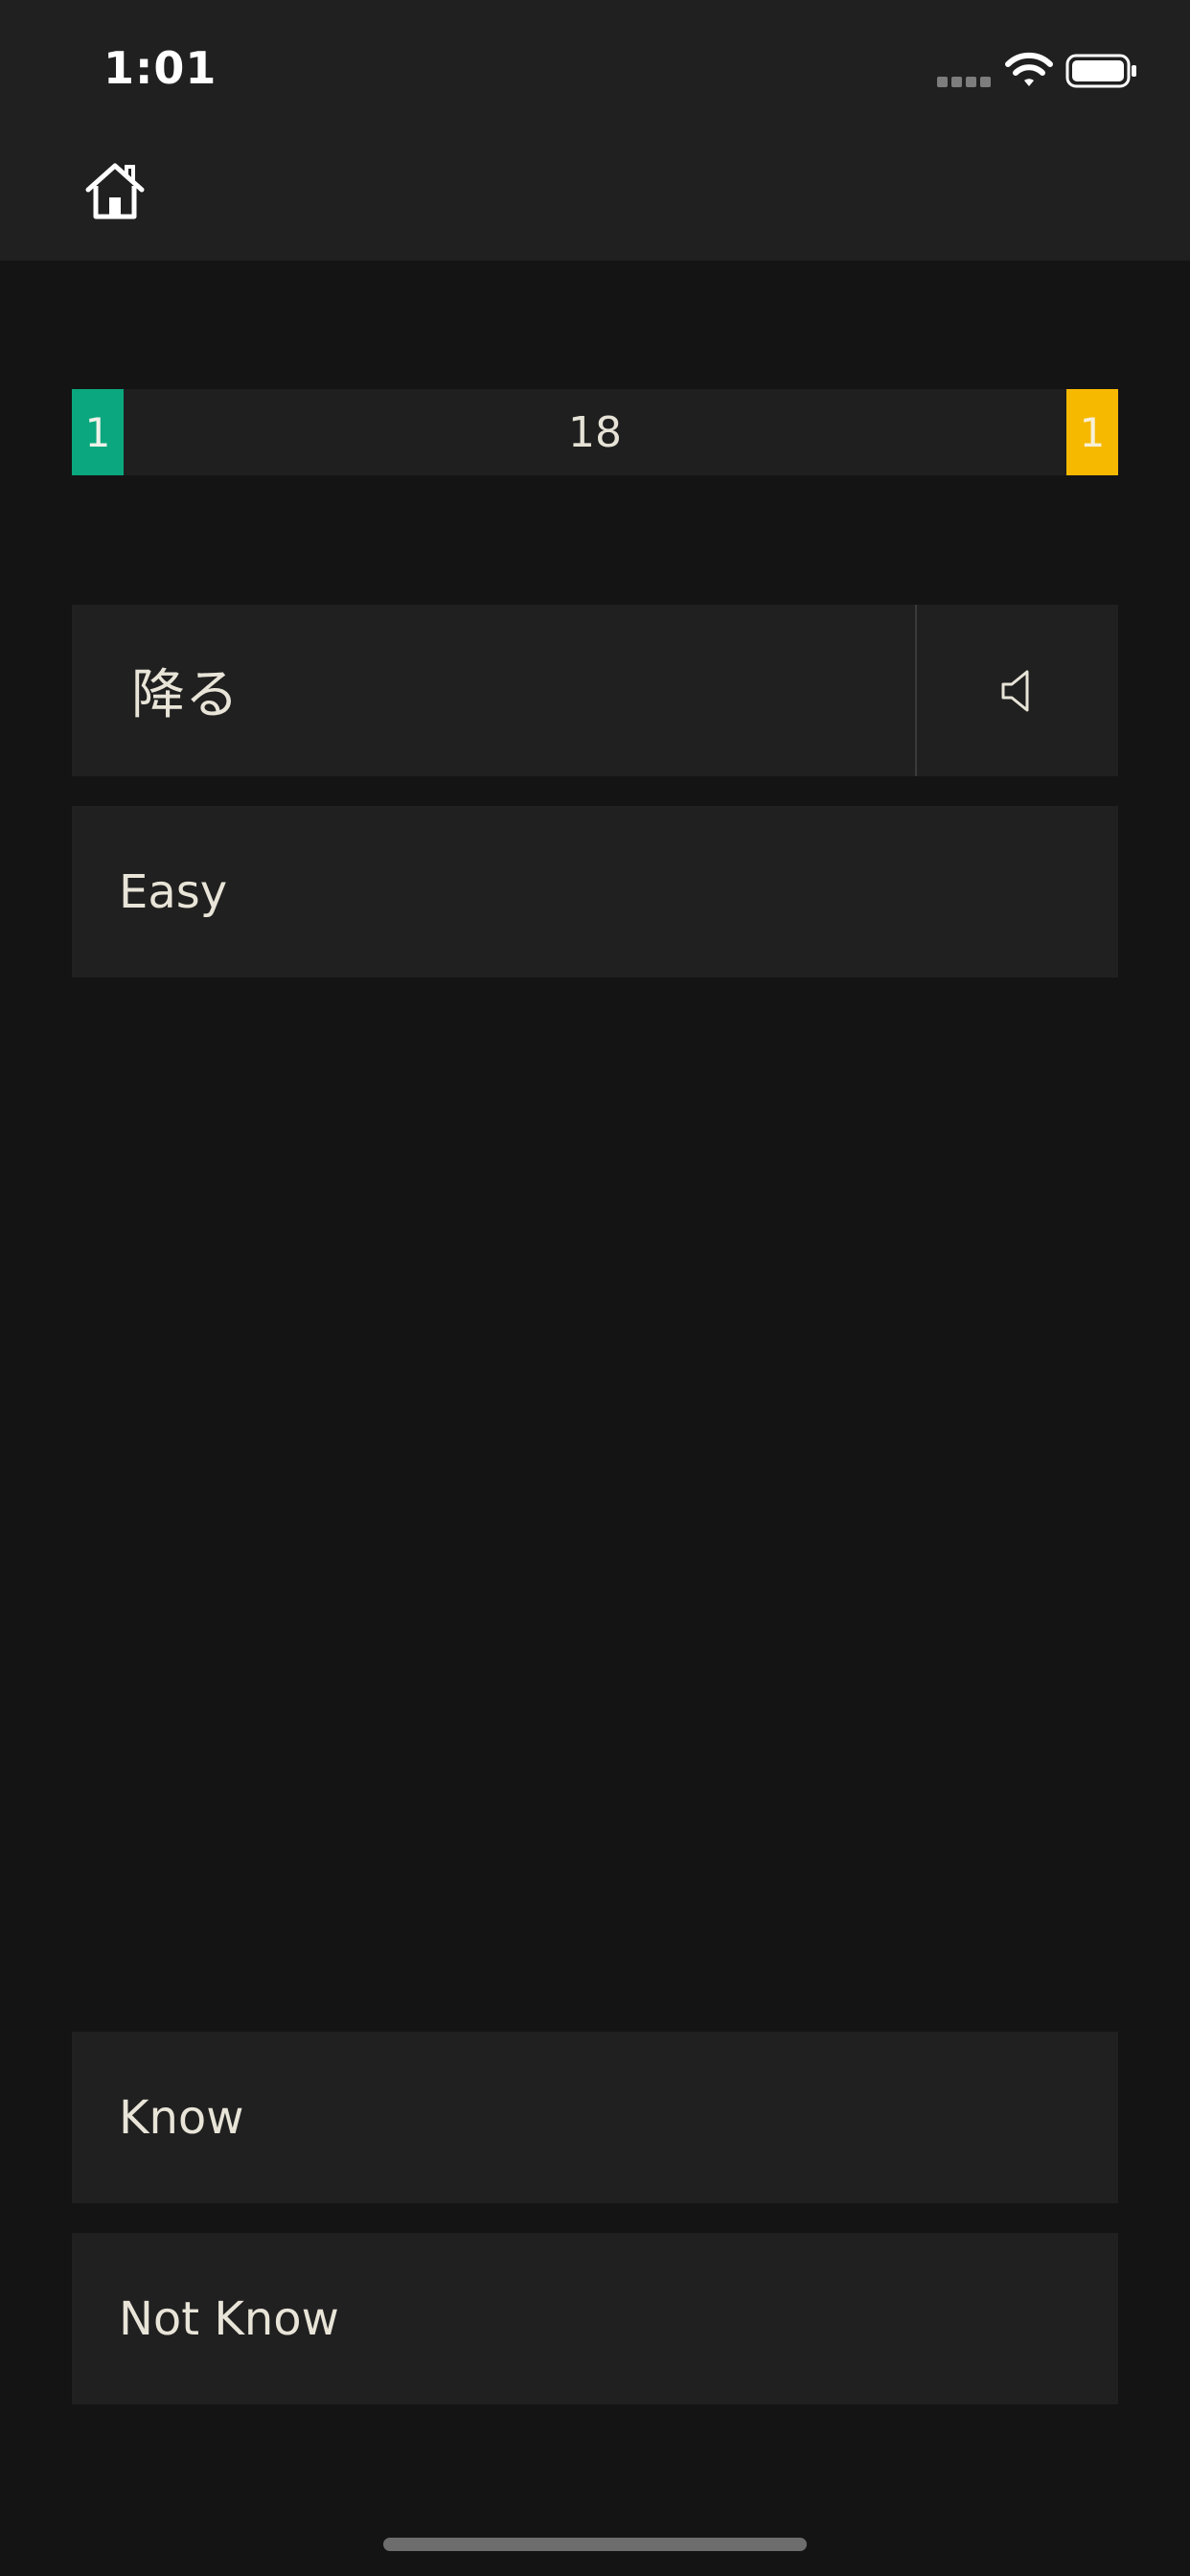 This screenshot has height=2576, width=1190. I want to click on wifi-icon, so click(1029, 69).